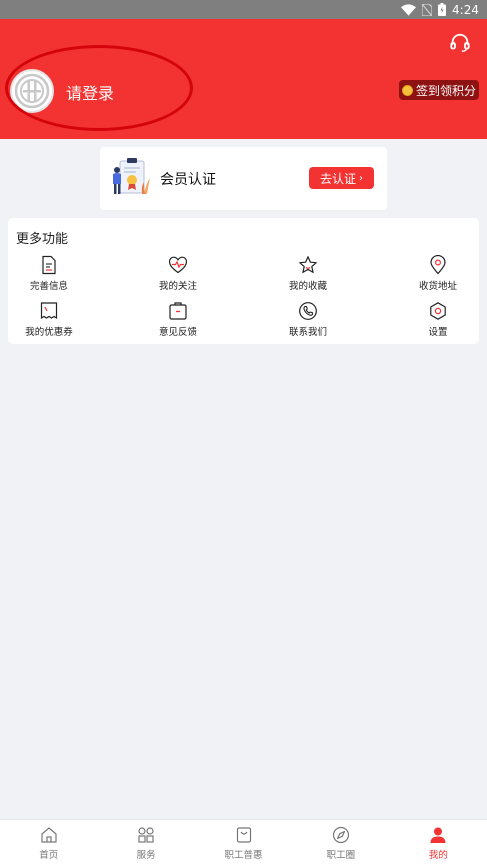  Describe the element at coordinates (341, 835) in the screenshot. I see `compass-icon` at that location.